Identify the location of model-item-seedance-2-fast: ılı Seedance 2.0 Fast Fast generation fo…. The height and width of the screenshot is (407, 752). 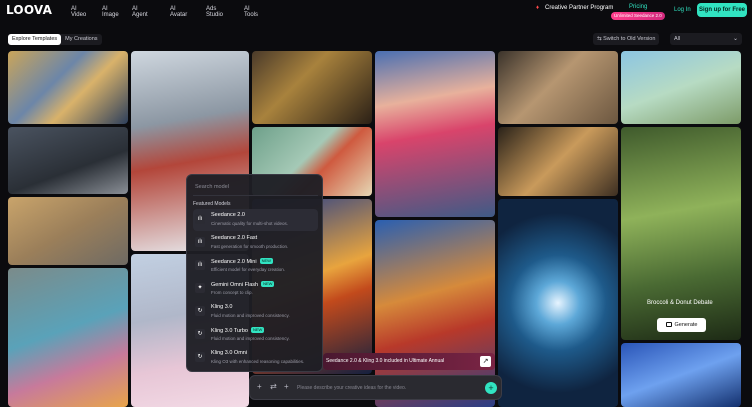
(255, 243).